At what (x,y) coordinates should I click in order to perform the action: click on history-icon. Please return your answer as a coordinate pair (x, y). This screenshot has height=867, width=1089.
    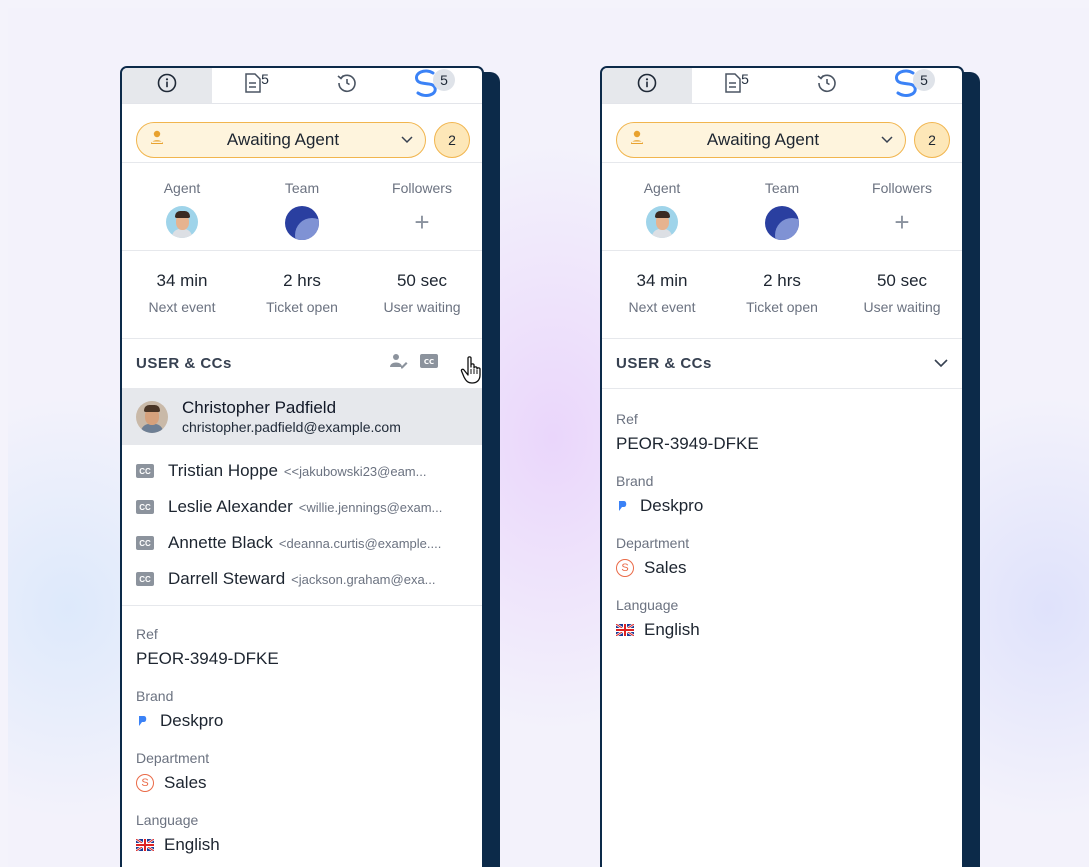
    Looking at the image, I should click on (347, 85).